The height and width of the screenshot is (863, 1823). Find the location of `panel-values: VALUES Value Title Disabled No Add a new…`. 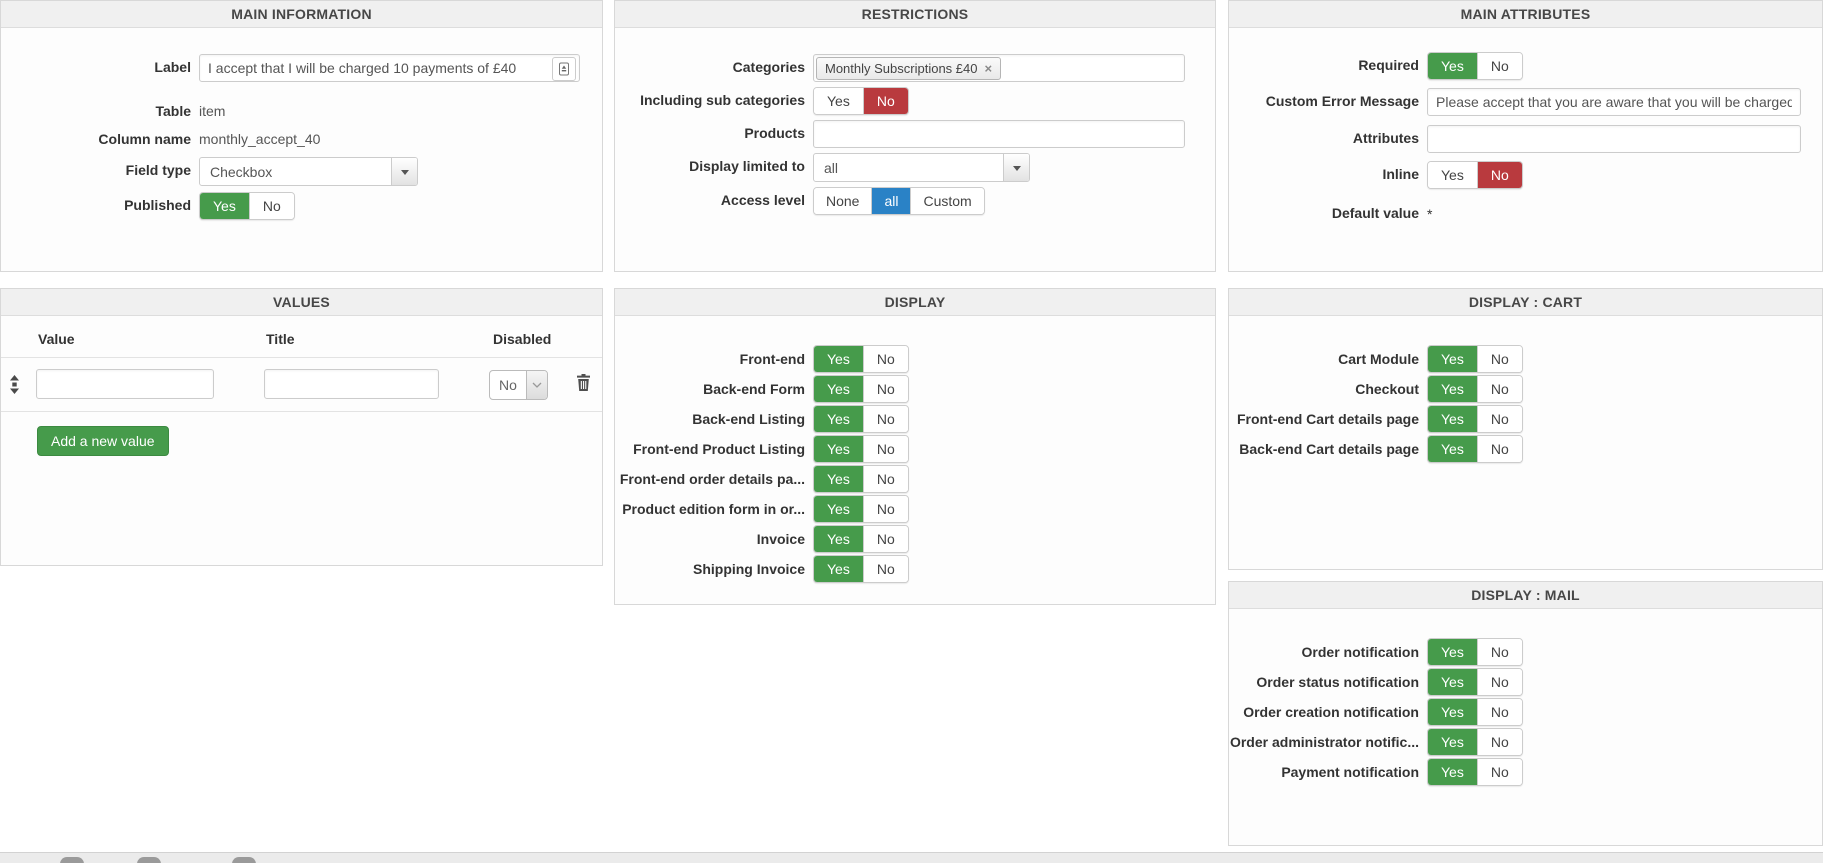

panel-values: VALUES Value Title Disabled No Add a new… is located at coordinates (301, 427).